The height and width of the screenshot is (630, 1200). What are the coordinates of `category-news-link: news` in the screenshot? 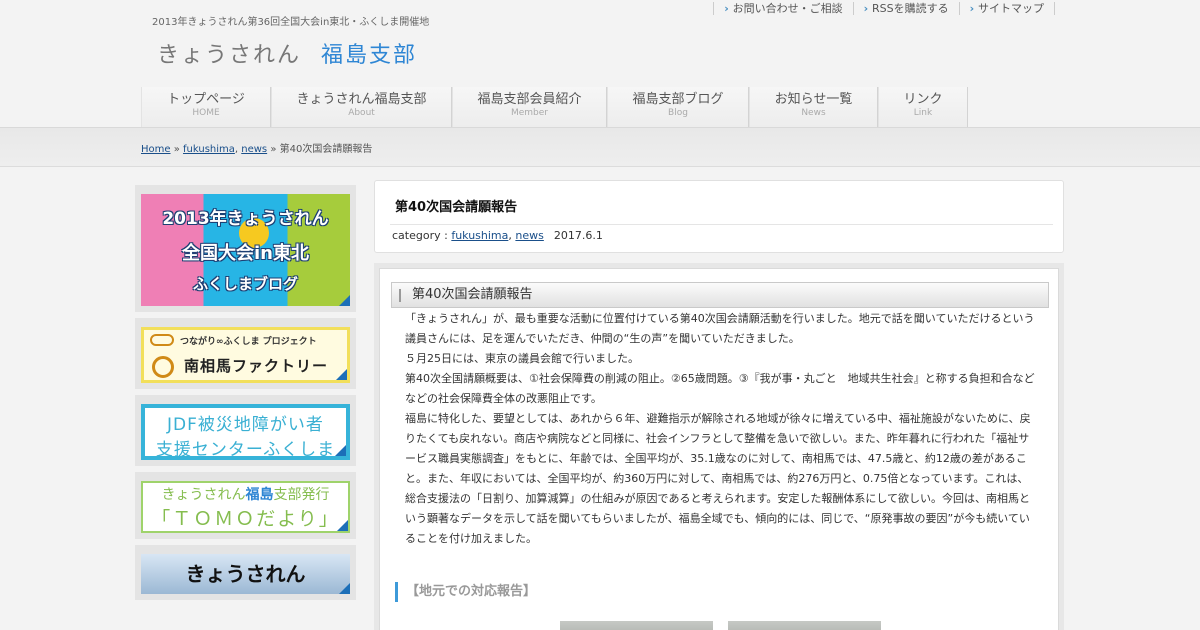 It's located at (529, 235).